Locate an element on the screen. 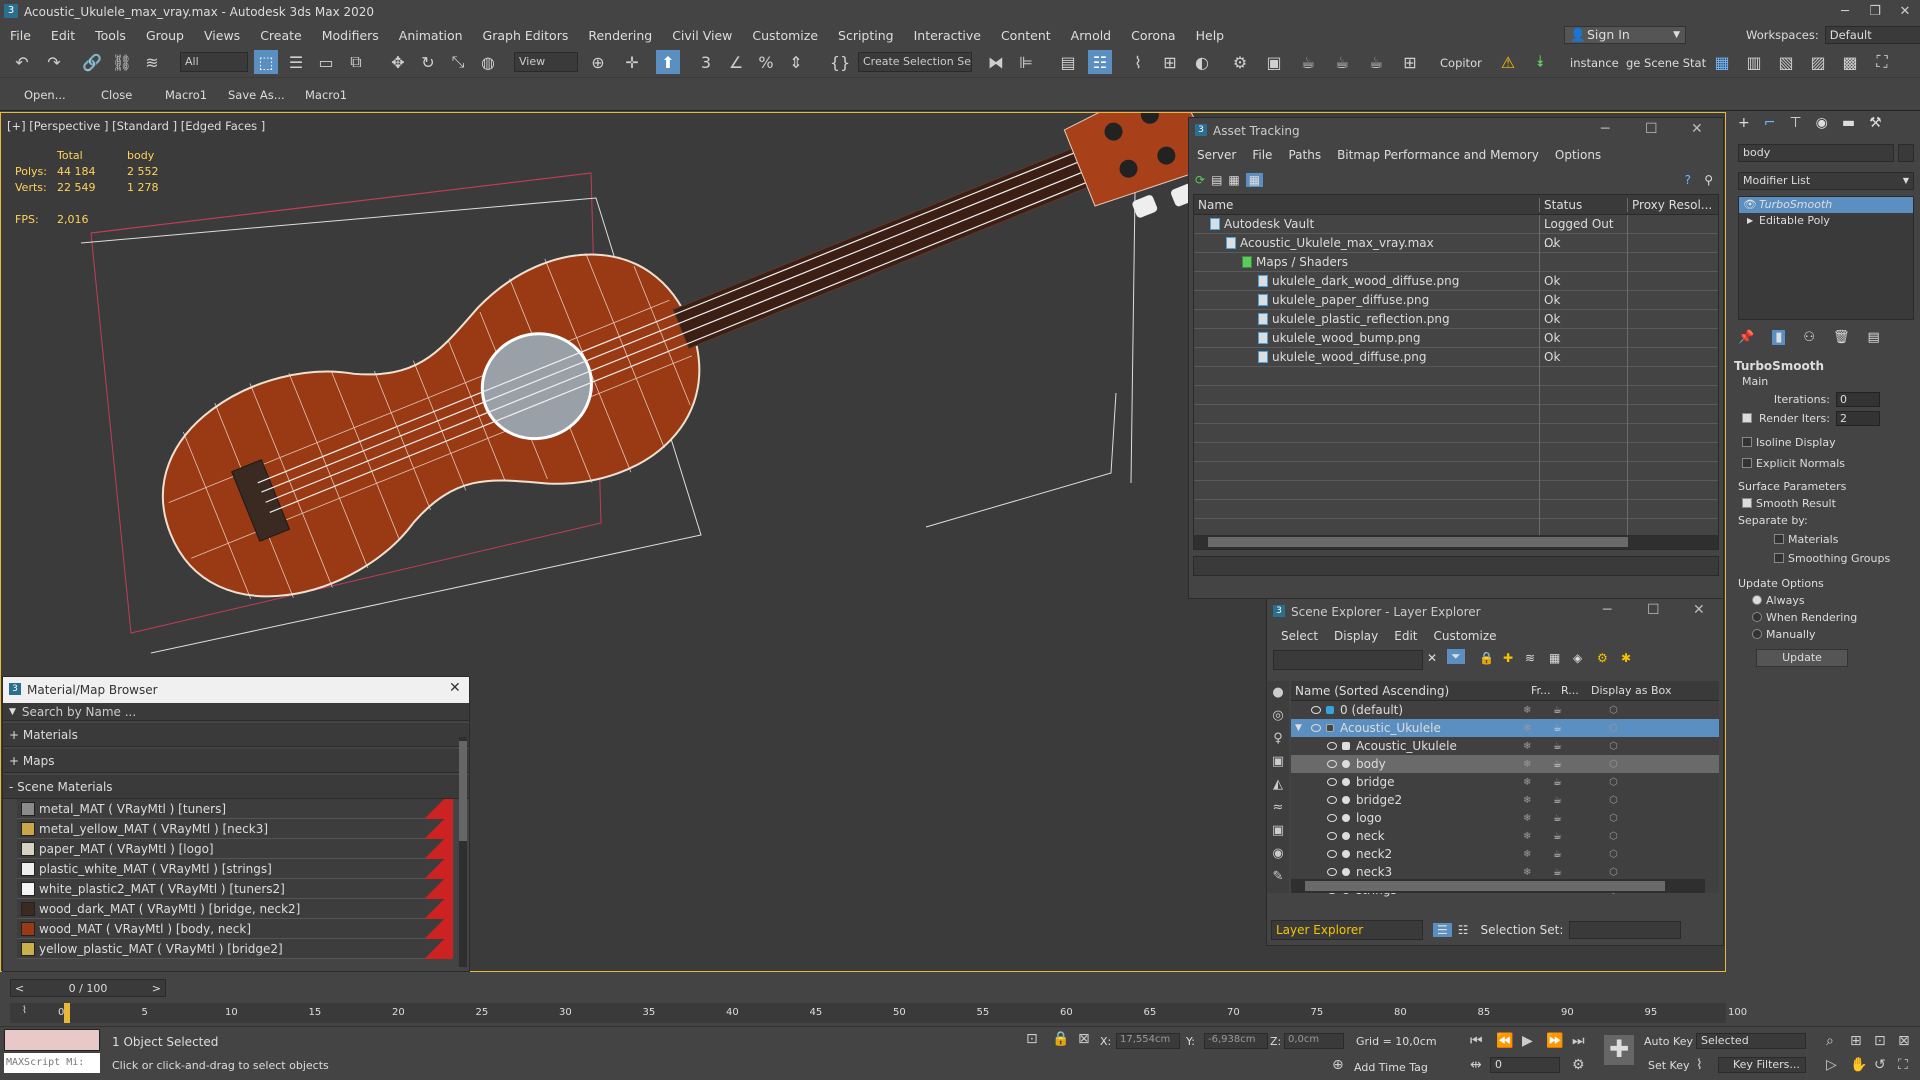 This screenshot has height=1080, width=1920. current-frame-field: 0 is located at coordinates (1525, 1065).